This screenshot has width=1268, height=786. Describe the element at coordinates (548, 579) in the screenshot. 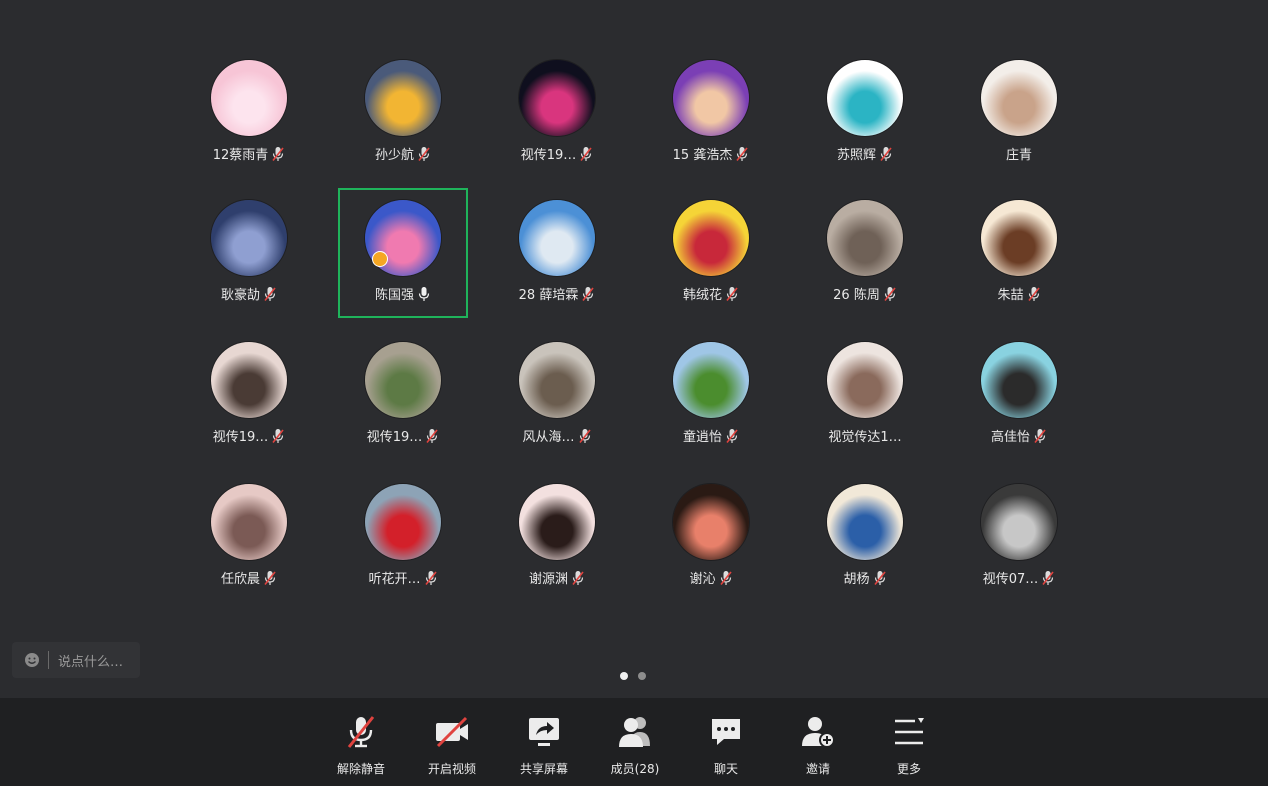

I see `participant-name: 谢源渊` at that location.